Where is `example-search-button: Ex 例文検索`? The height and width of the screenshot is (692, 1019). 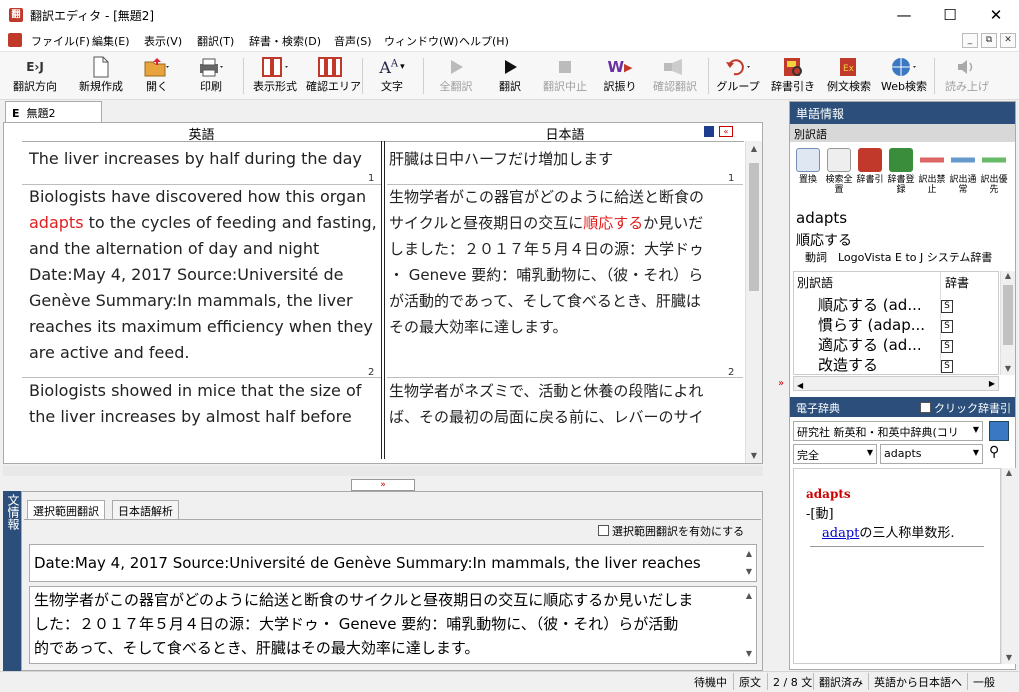
example-search-button: Ex 例文検索 is located at coordinates (849, 76).